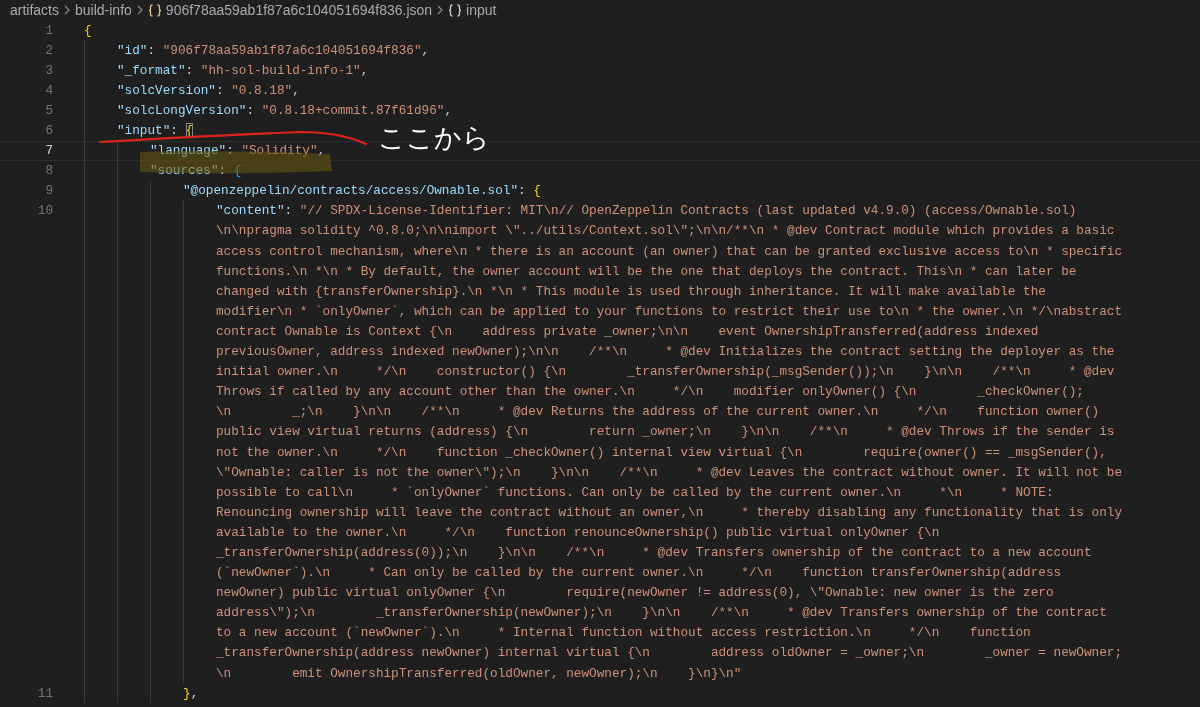 This screenshot has width=1200, height=707. What do you see at coordinates (669, 653) in the screenshot?
I see `json-string: _transferOwnership(address newOwner) internal virtual {\n address oldOwner = _owner;\n _owner = newOwner;` at bounding box center [669, 653].